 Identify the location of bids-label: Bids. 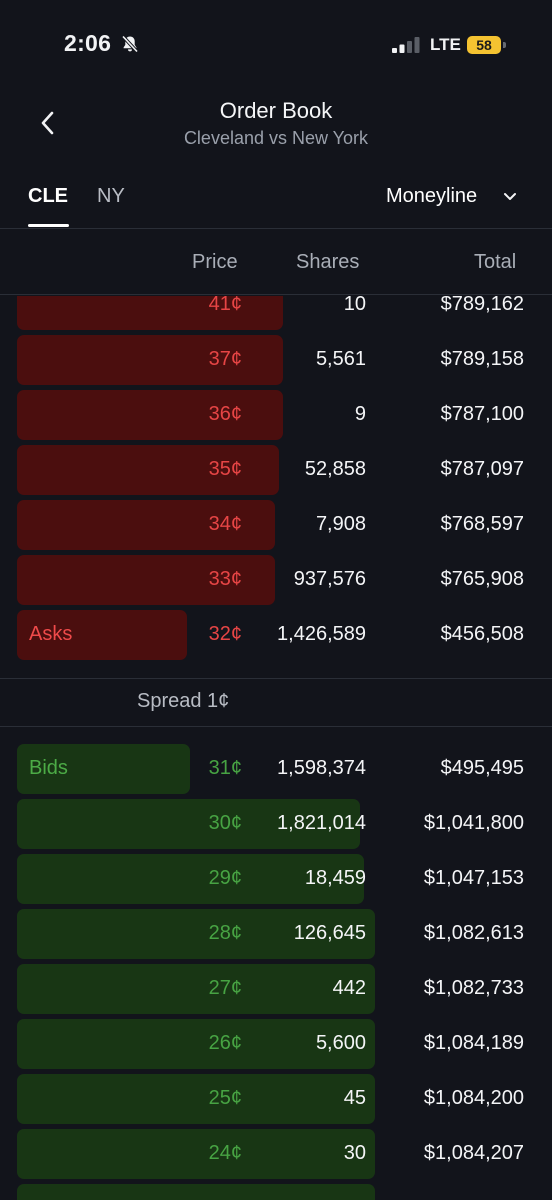
(48, 768).